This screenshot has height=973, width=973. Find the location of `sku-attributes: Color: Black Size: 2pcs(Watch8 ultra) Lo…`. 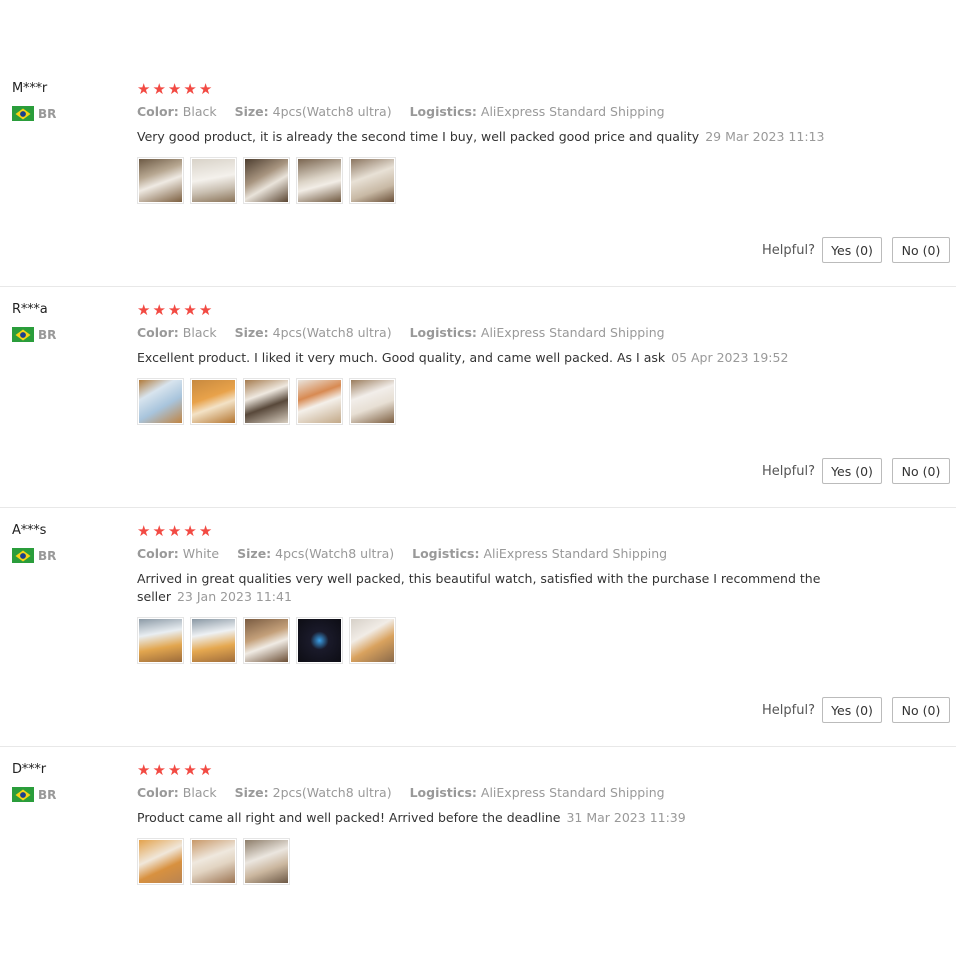

sku-attributes: Color: Black Size: 2pcs(Watch8 ultra) Lo… is located at coordinates (408, 792).